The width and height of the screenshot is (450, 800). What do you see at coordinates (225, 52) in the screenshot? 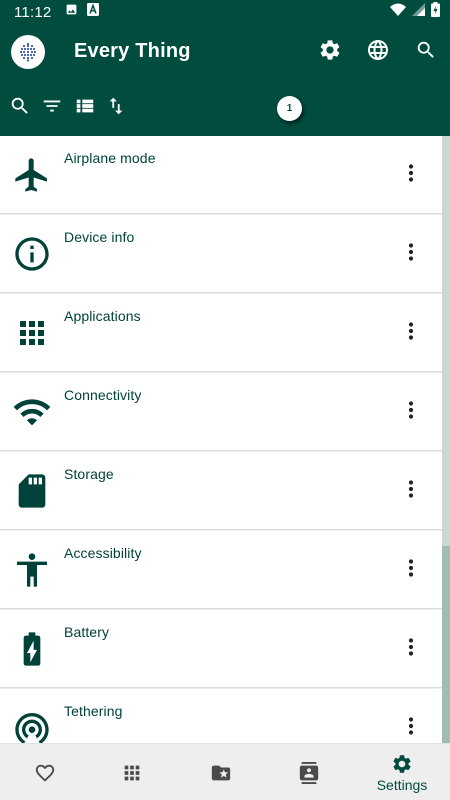
I see `app-bar: Every Thing` at bounding box center [225, 52].